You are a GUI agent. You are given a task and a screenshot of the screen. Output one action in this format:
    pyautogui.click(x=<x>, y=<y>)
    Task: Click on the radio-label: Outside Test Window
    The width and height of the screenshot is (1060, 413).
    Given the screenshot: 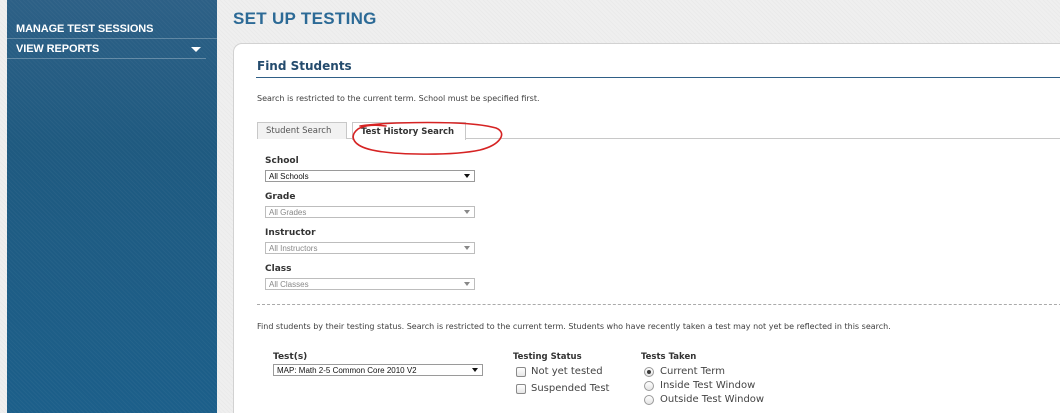 What is the action you would take?
    pyautogui.click(x=712, y=399)
    